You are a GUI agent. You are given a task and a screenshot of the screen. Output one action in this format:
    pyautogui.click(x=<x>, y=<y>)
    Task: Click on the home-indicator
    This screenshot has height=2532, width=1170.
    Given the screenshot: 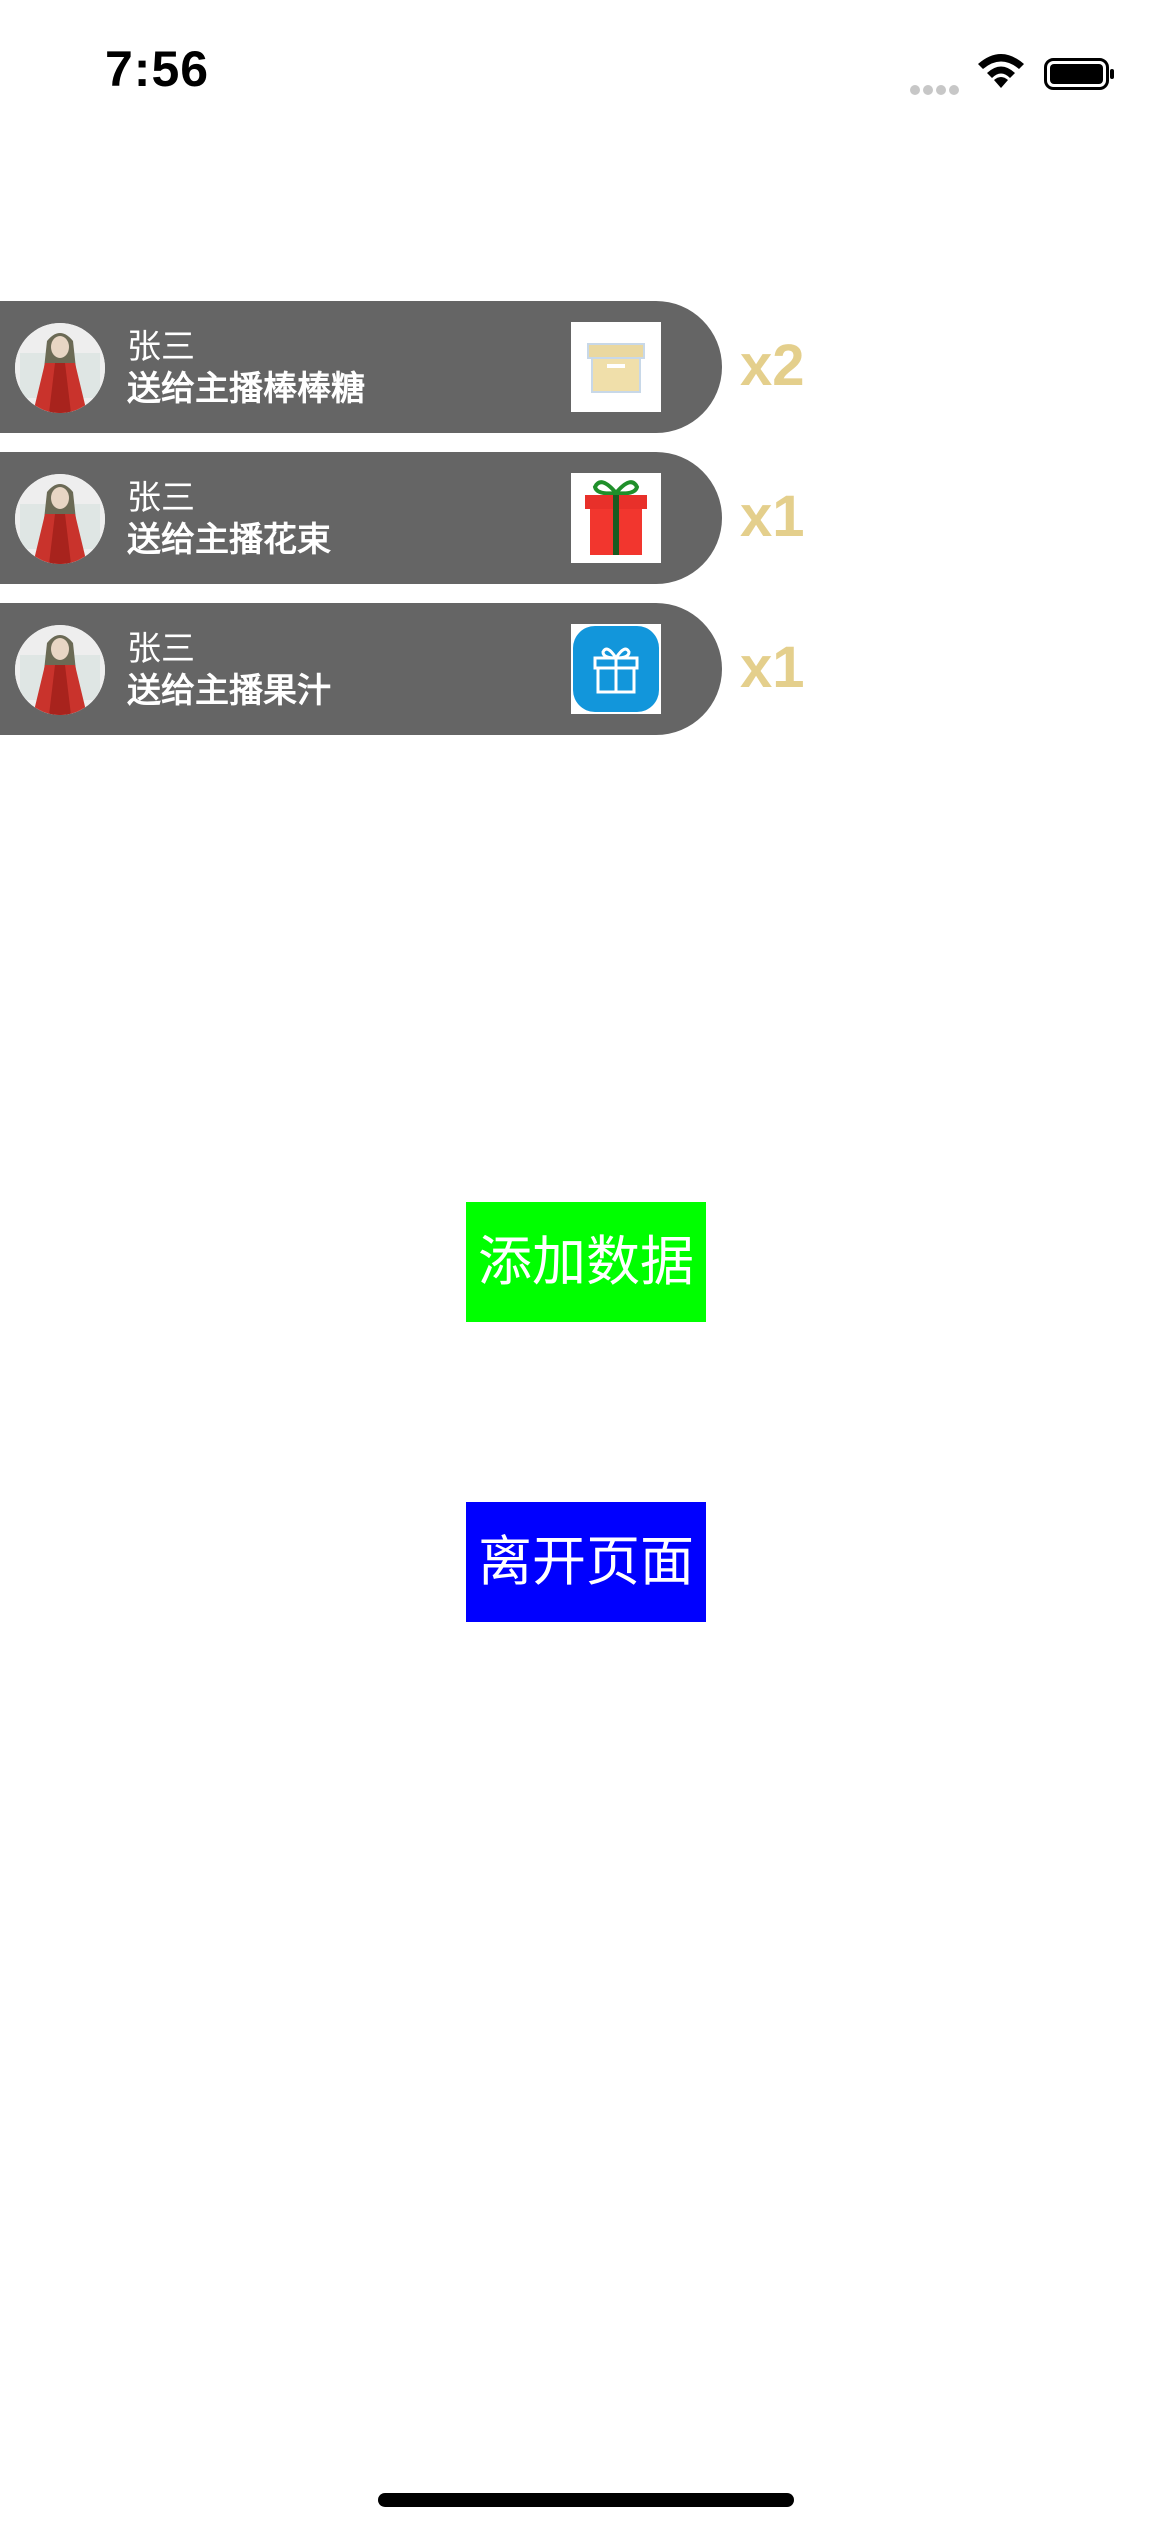 What is the action you would take?
    pyautogui.click(x=586, y=2500)
    